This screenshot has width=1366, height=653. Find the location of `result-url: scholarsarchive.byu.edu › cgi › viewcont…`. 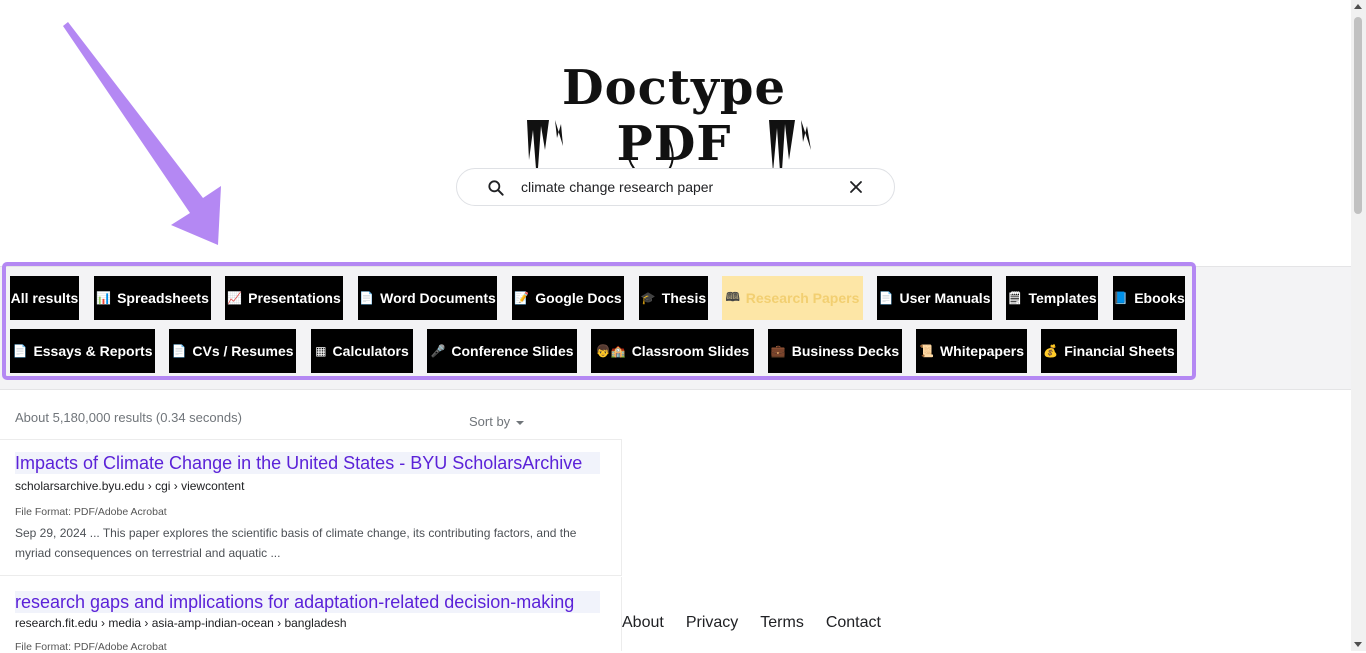

result-url: scholarsarchive.byu.edu › cgi › viewcont… is located at coordinates (130, 486).